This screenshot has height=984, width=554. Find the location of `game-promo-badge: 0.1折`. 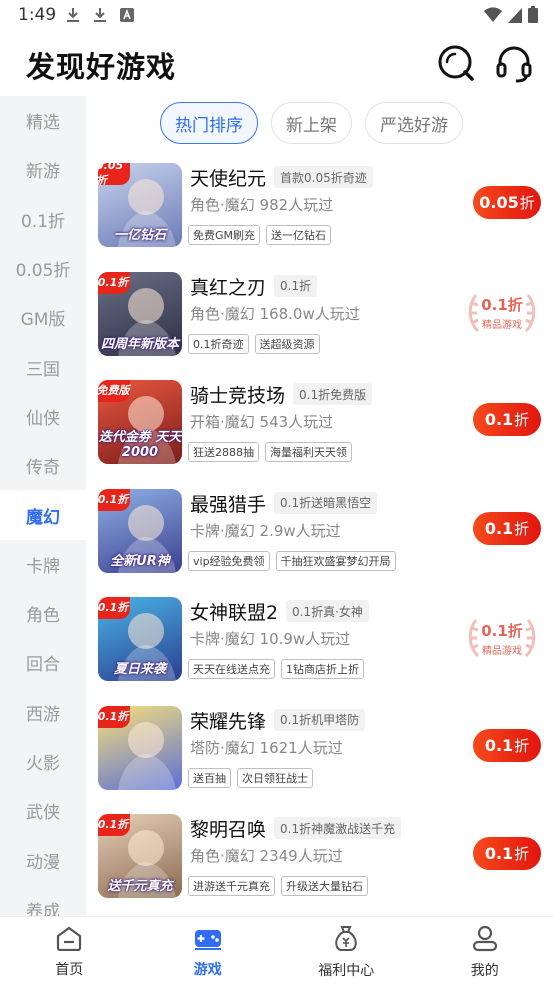

game-promo-badge: 0.1折 is located at coordinates (296, 285).